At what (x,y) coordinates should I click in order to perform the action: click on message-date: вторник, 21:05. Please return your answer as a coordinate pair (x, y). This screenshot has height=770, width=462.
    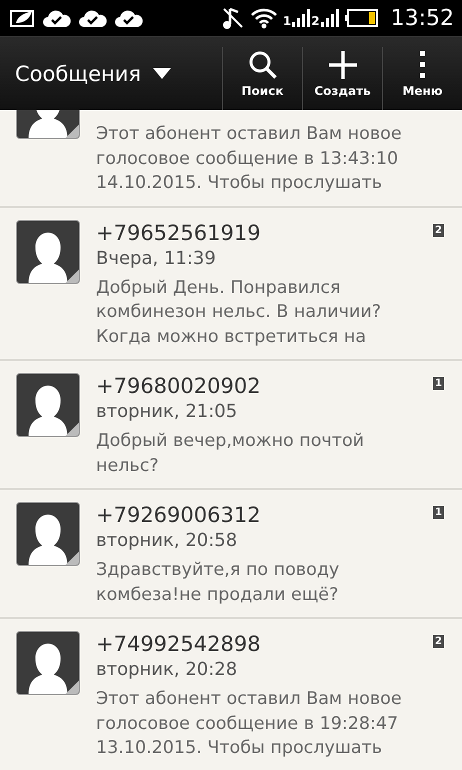
    Looking at the image, I should click on (167, 412).